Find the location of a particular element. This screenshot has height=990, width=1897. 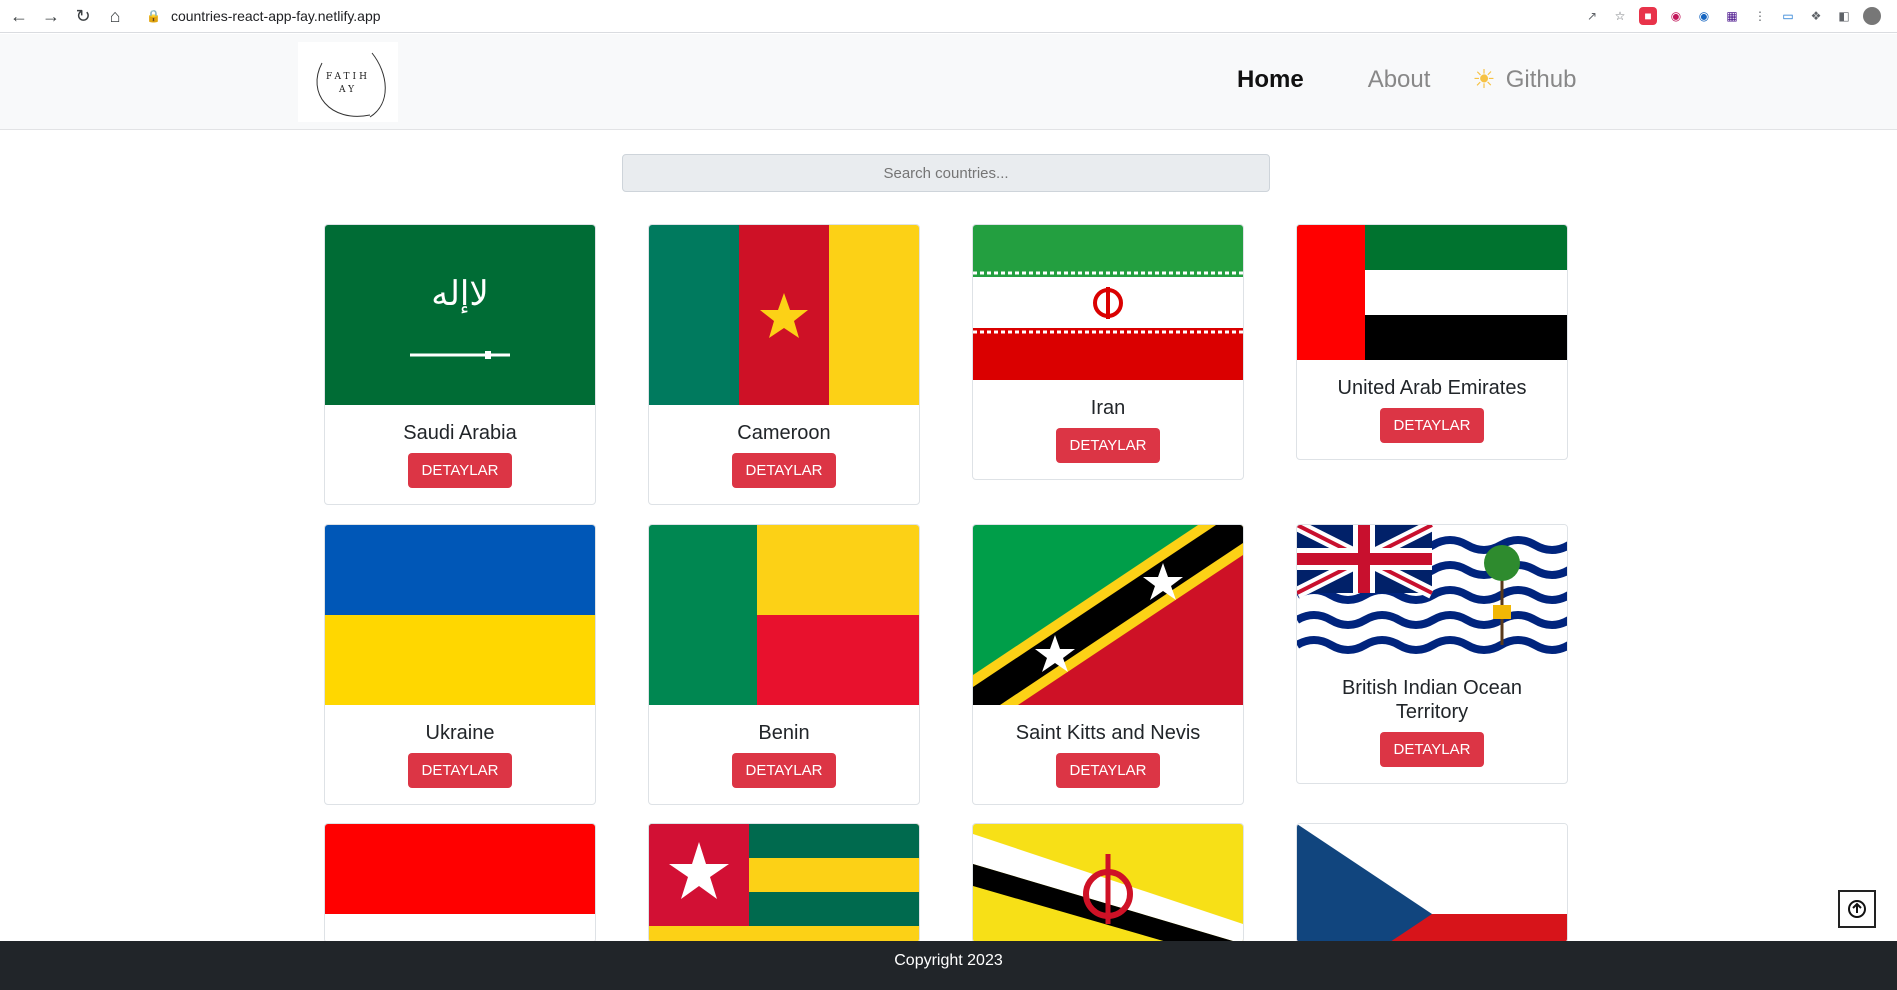

flag-saint-kitts-and-nevis is located at coordinates (1108, 615).